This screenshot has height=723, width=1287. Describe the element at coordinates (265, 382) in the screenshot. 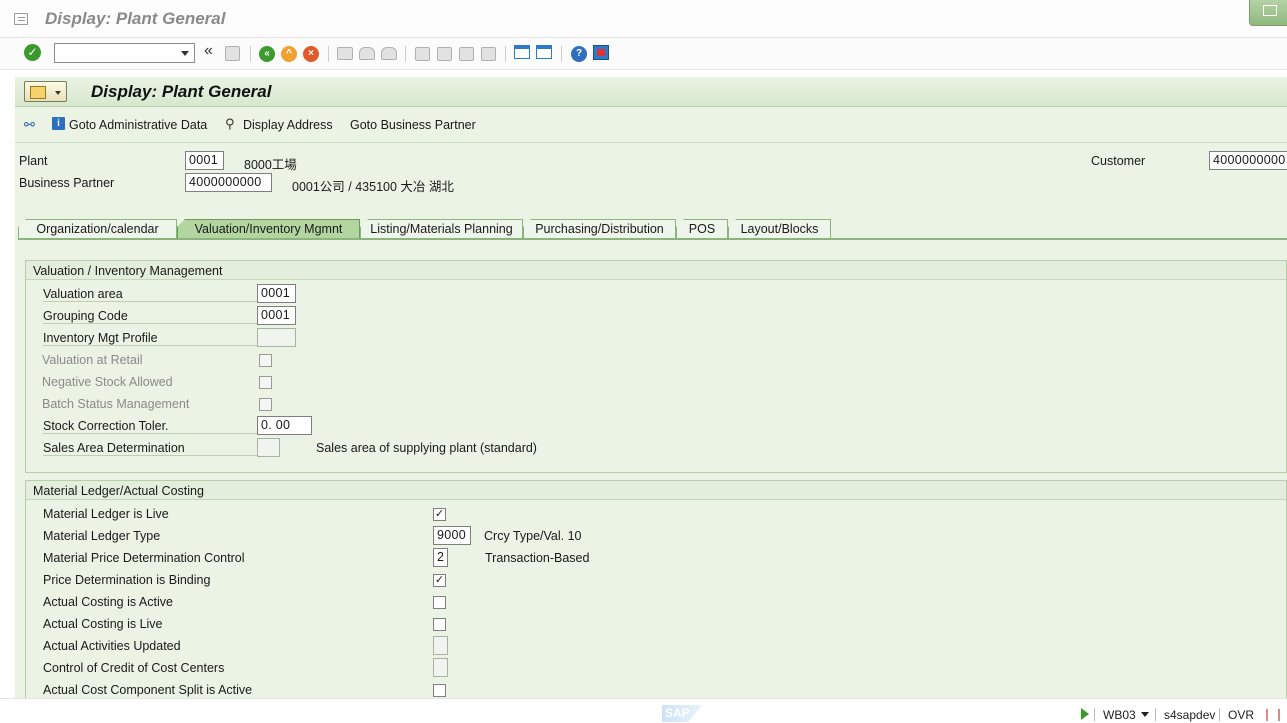

I see `negative-stock-checkbox` at that location.